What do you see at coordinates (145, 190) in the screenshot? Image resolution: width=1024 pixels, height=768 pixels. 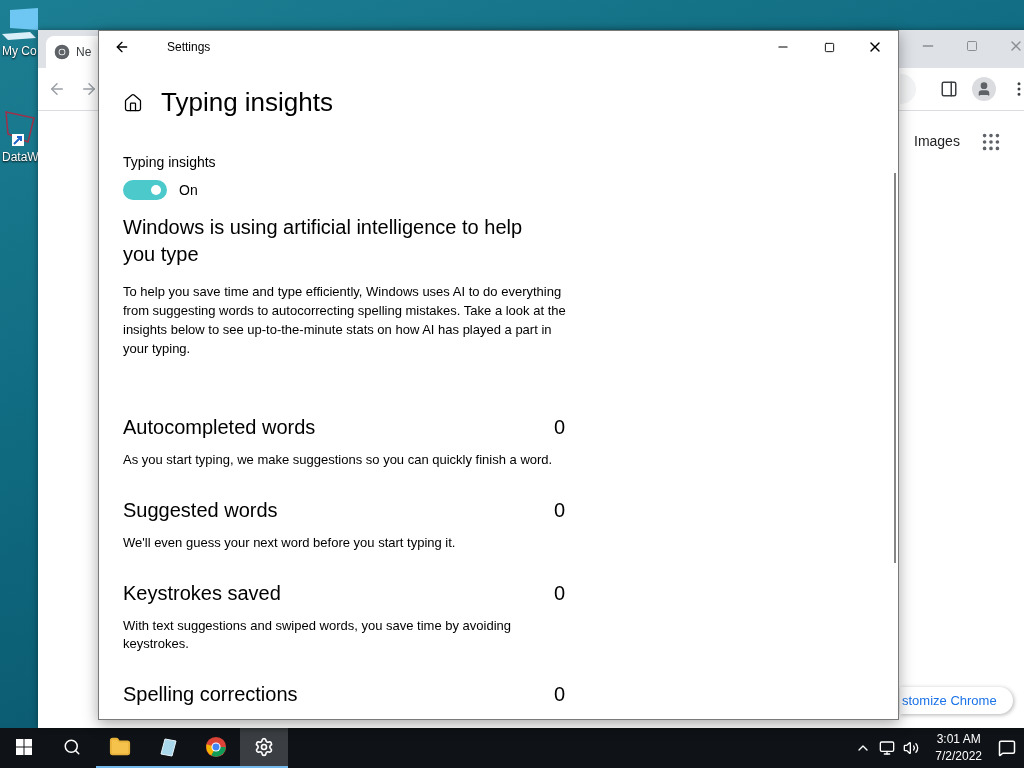 I see `toggle-switch` at bounding box center [145, 190].